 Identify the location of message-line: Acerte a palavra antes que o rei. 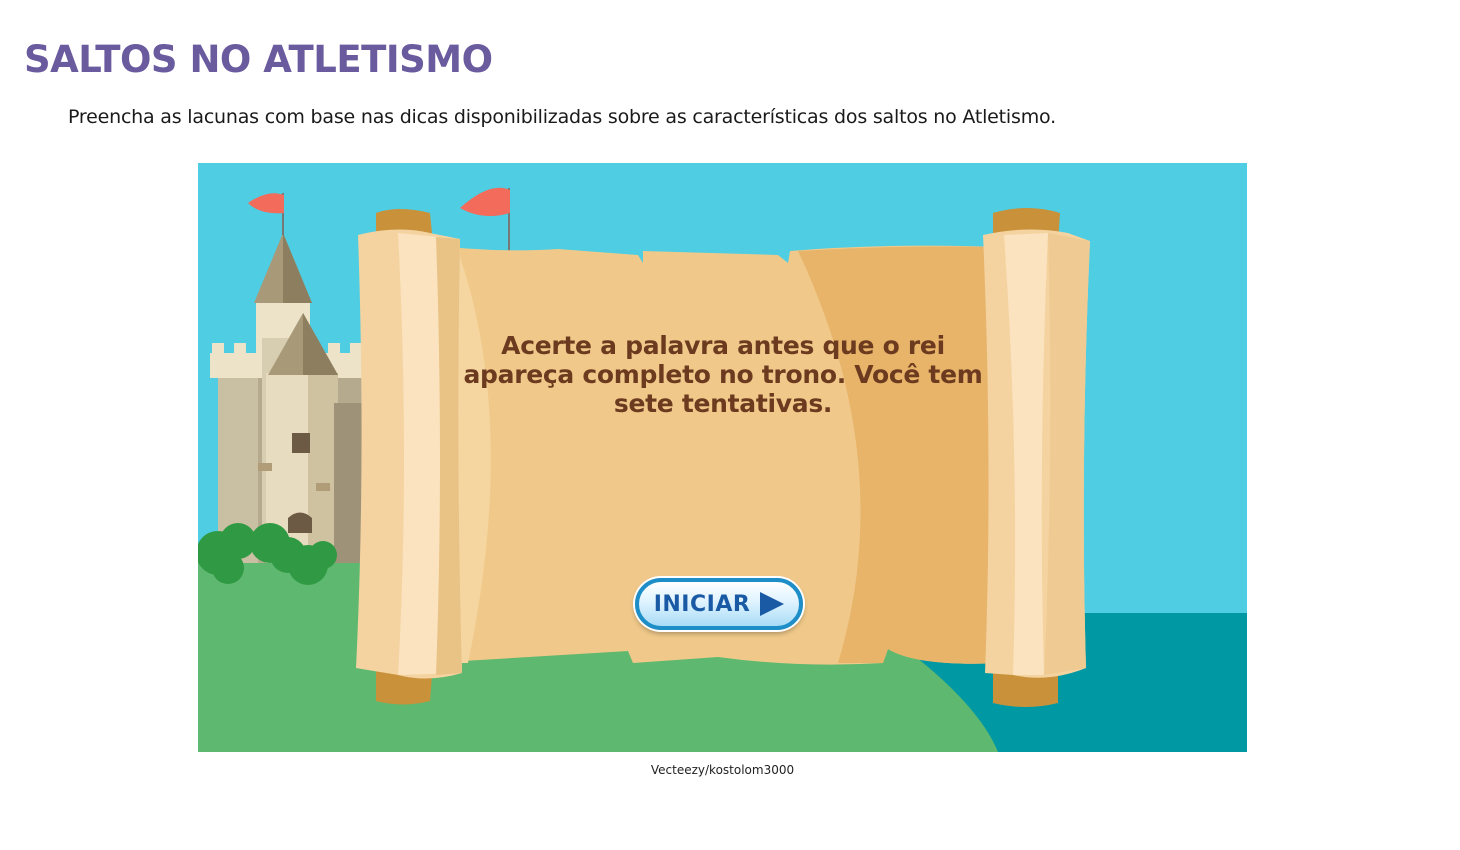
(723, 345).